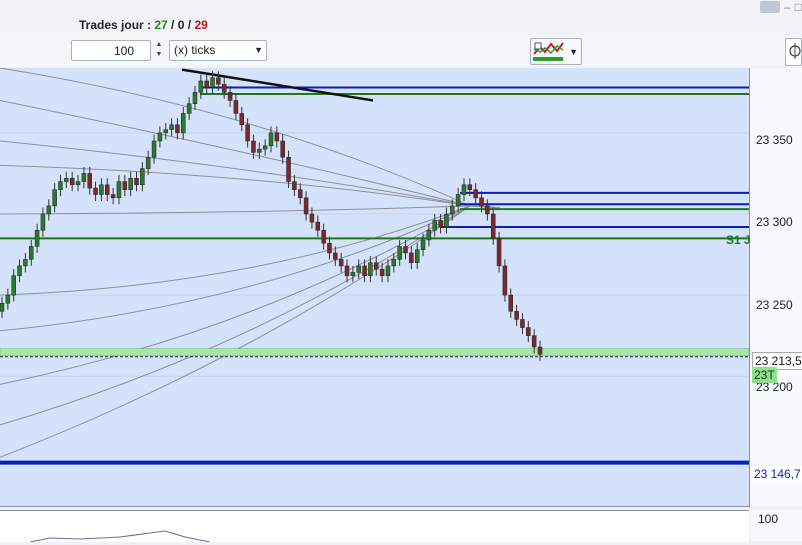  What do you see at coordinates (375, 352) in the screenshot?
I see `position-zone` at bounding box center [375, 352].